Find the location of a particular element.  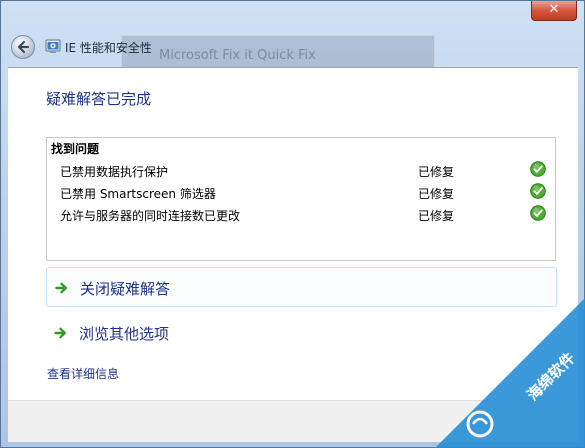

page-heading: 疑难解答已完成 is located at coordinates (99, 99).